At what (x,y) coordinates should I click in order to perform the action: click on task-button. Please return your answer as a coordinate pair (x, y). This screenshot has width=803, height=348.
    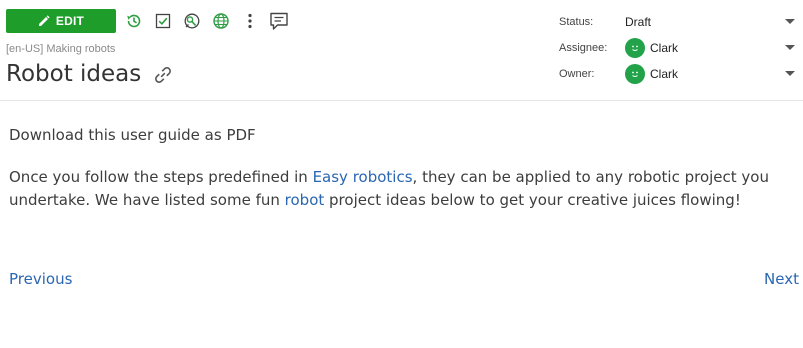
    Looking at the image, I should click on (163, 21).